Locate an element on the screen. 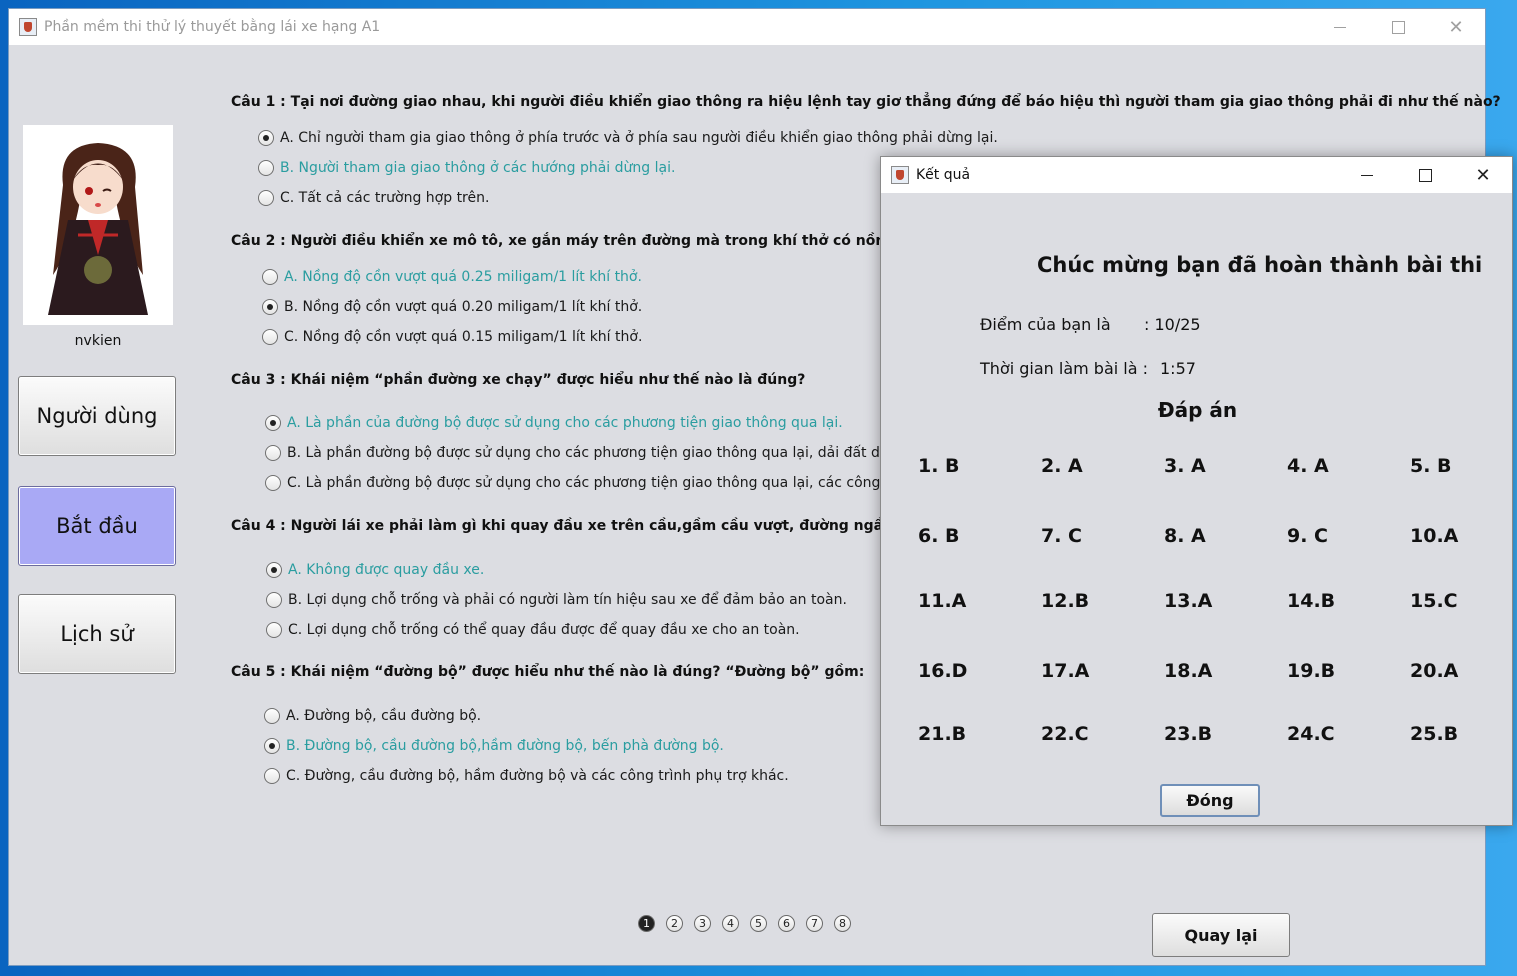 Image resolution: width=1517 pixels, height=976 pixels. maximize-icon is located at coordinates (1398, 27).